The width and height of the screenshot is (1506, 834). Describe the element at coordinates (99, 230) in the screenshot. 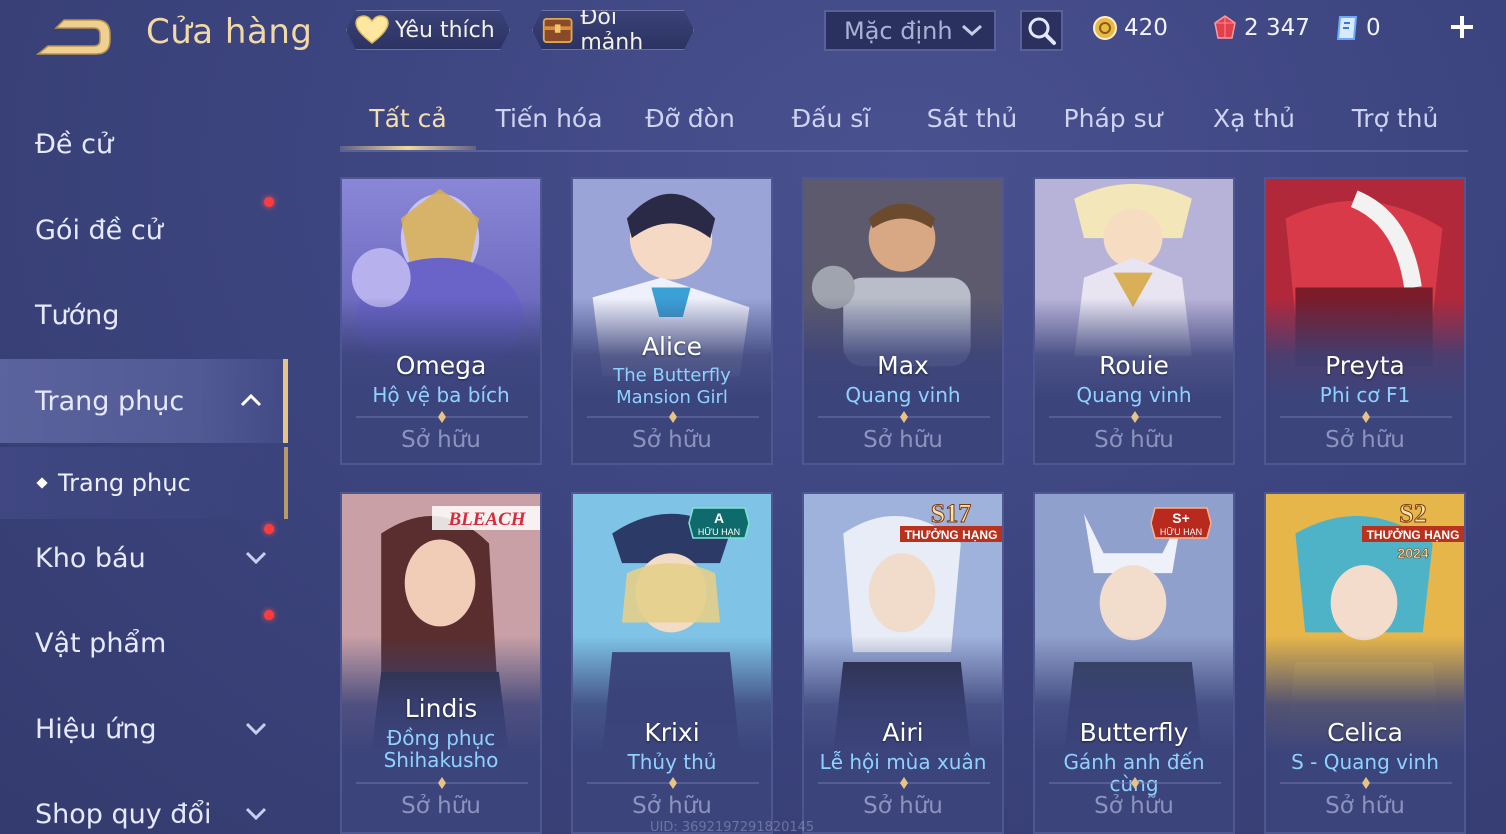

I see `sidebar-item-label: Gói đề cử` at that location.